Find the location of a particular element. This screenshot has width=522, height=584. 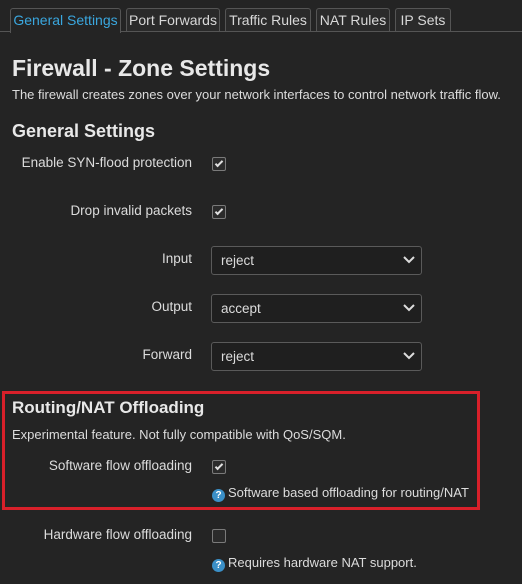

tab-port-forwards: Port Forwards is located at coordinates (173, 20).